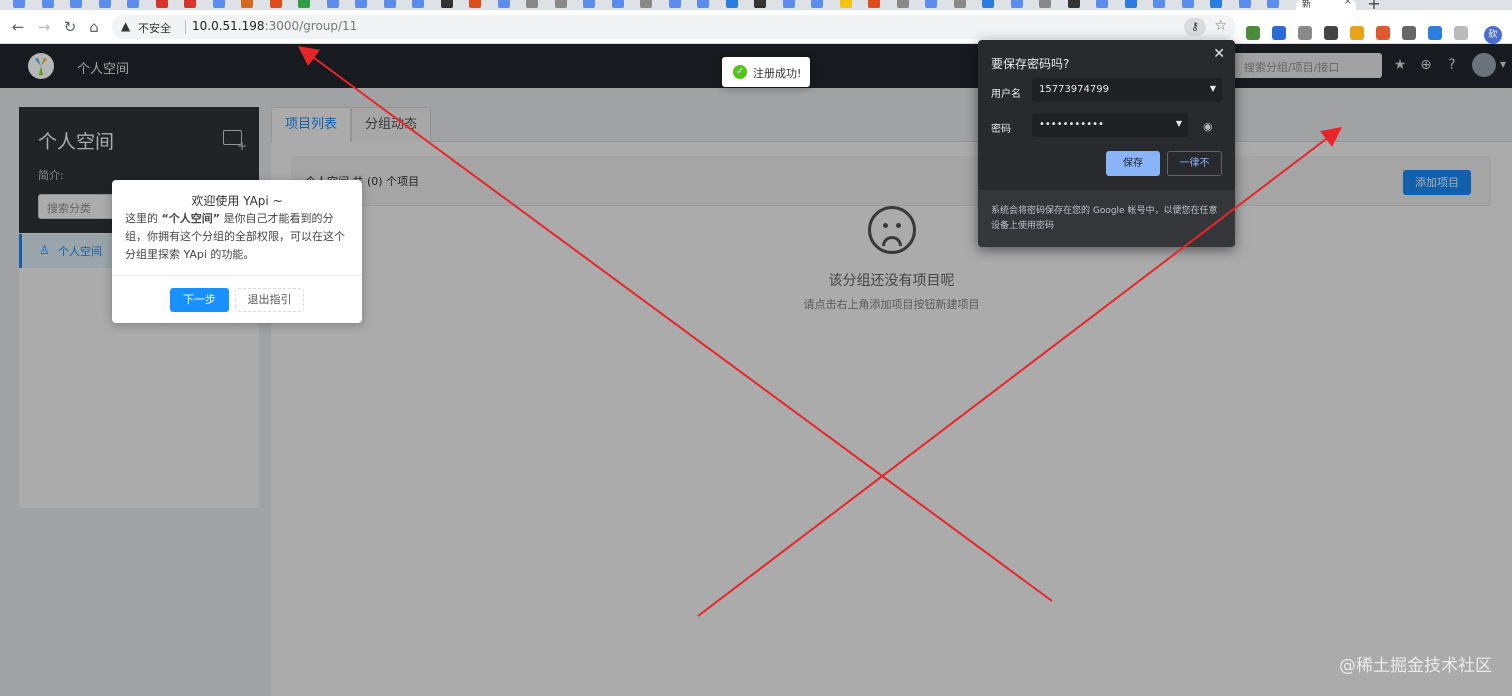 This screenshot has width=1512, height=696. What do you see at coordinates (311, 26) in the screenshot?
I see `url-path: :3000/group/11` at bounding box center [311, 26].